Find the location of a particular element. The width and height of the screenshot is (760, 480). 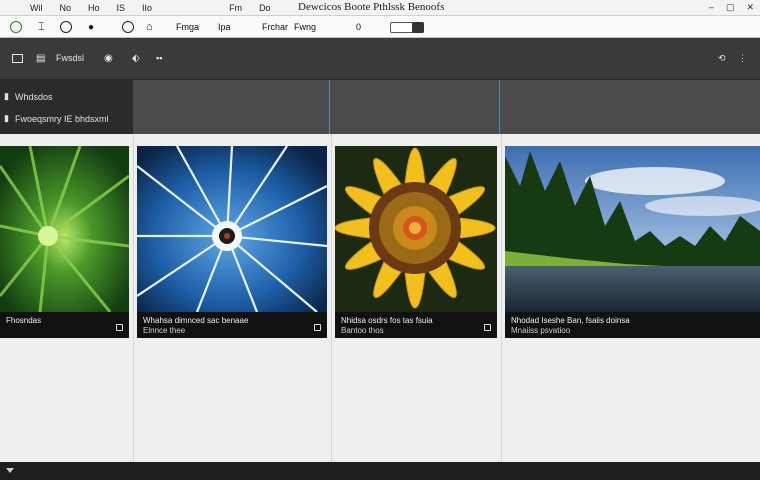

list-icon: ▤ is located at coordinates (41, 58).